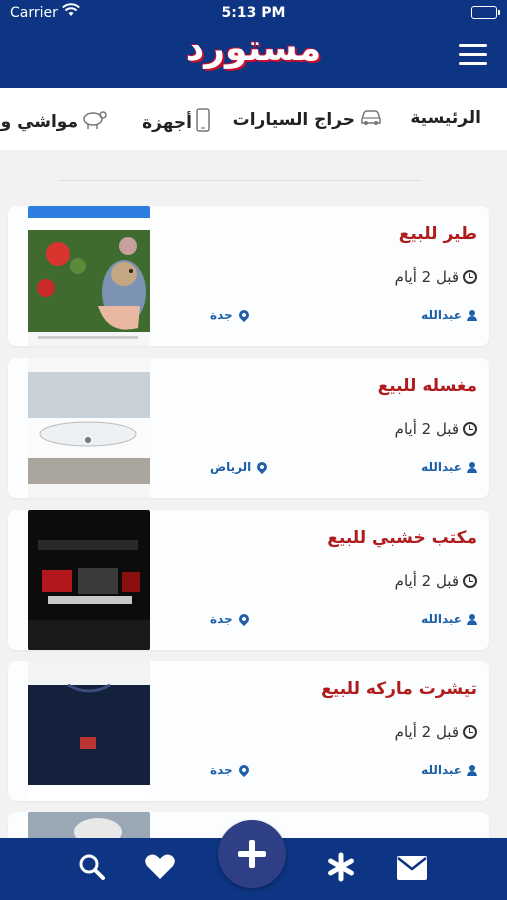 The height and width of the screenshot is (900, 507). Describe the element at coordinates (253, 48) in the screenshot. I see `app-logo: مستورد` at that location.